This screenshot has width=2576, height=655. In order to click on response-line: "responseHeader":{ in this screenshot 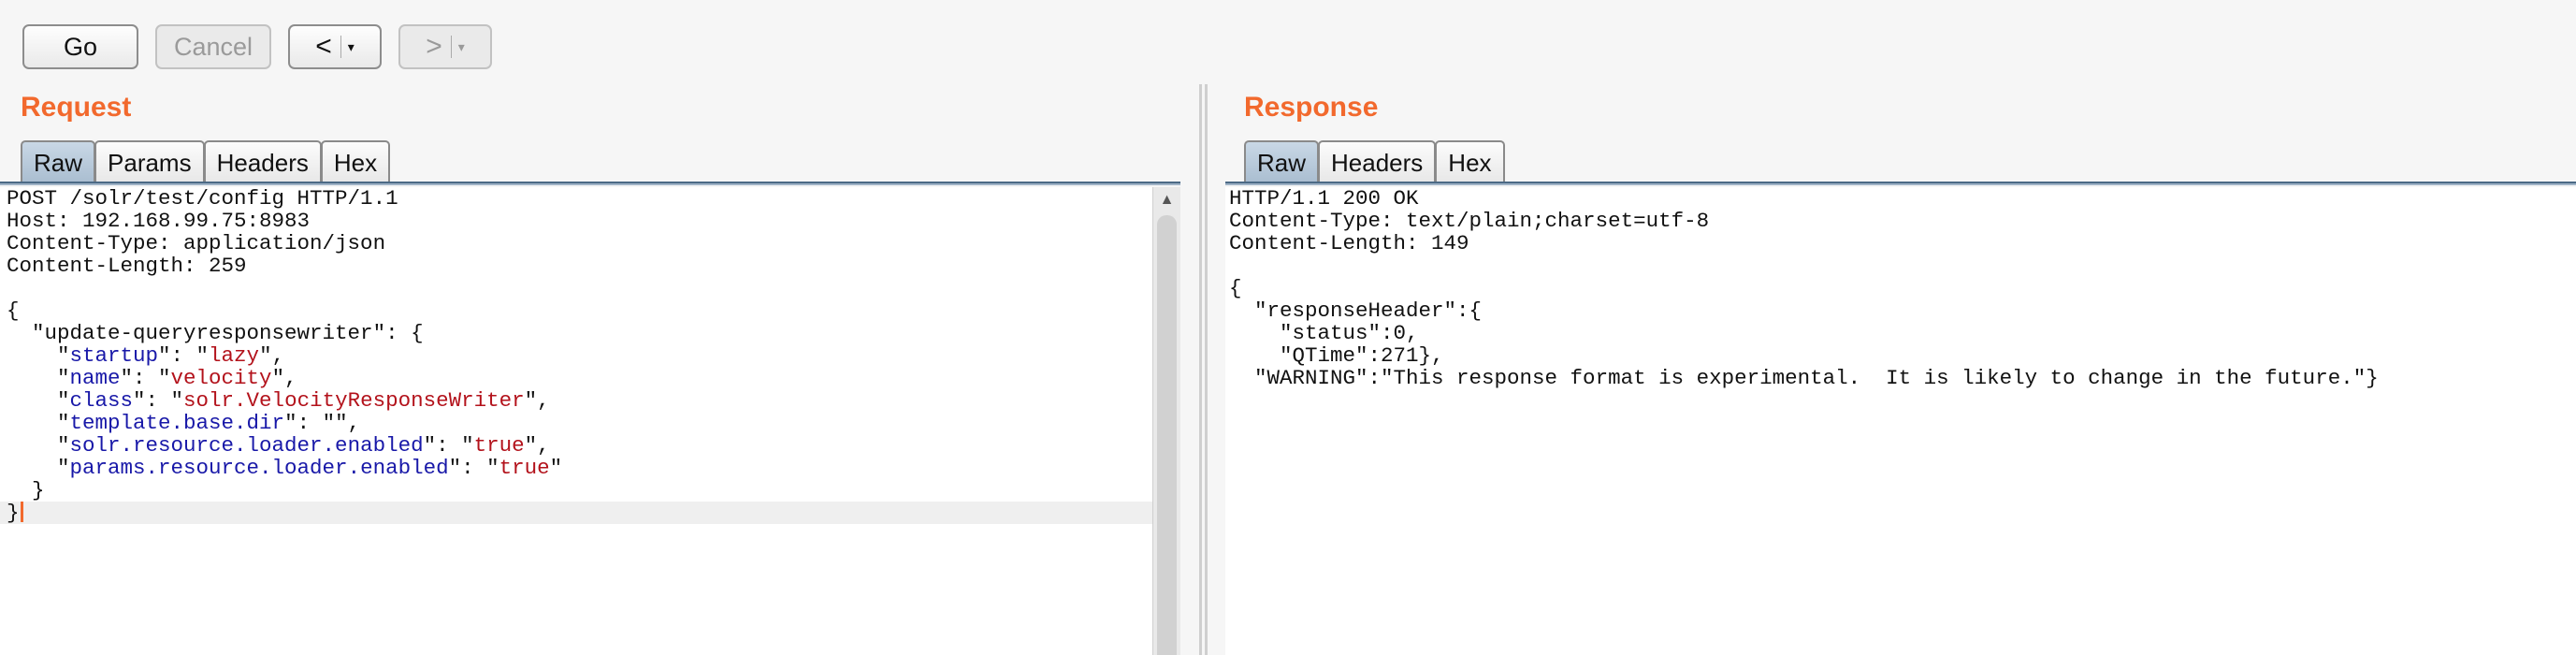, I will do `click(1356, 310)`.